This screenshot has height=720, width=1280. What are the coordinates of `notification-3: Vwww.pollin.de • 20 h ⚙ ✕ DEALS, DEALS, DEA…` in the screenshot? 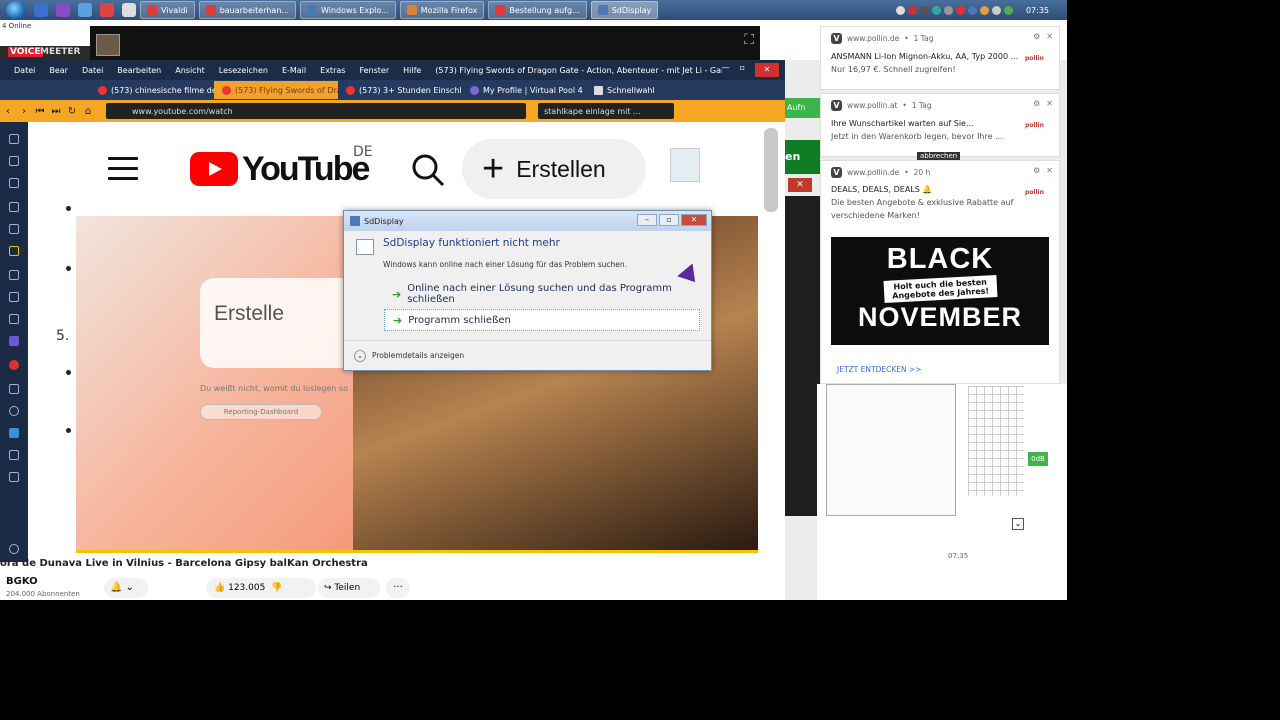 It's located at (940, 272).